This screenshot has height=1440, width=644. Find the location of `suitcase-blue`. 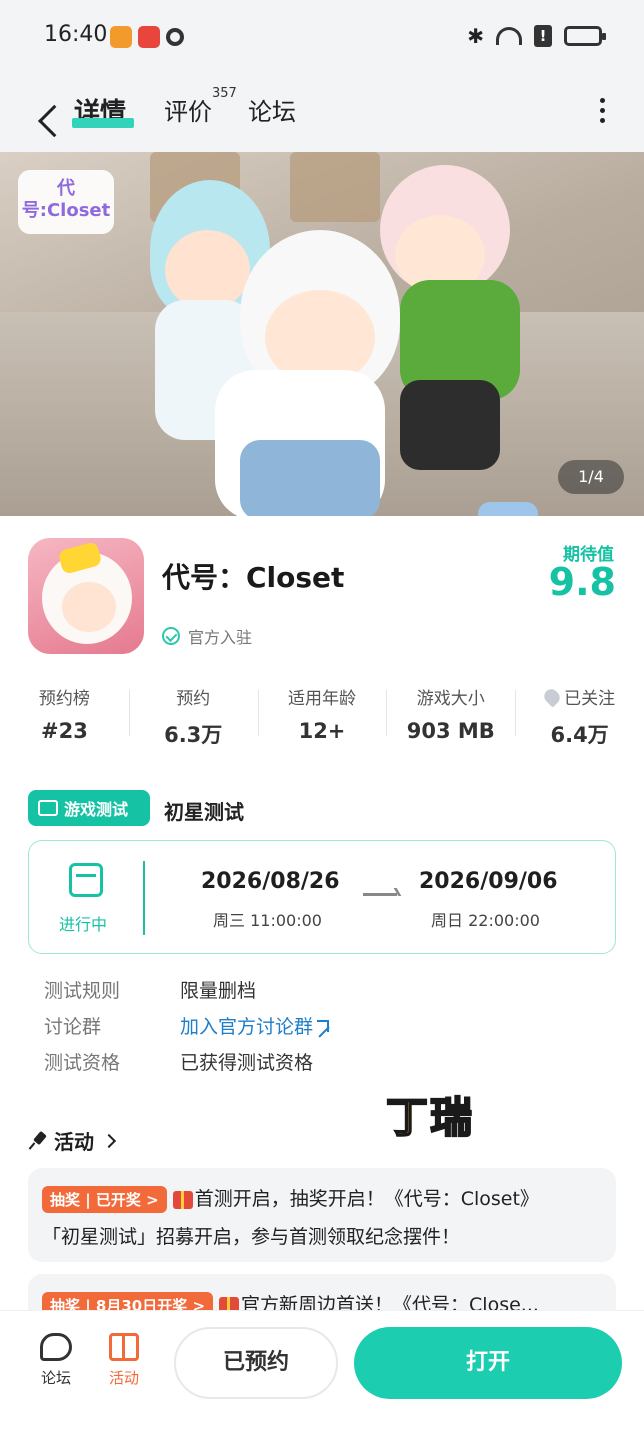

suitcase-blue is located at coordinates (508, 509).